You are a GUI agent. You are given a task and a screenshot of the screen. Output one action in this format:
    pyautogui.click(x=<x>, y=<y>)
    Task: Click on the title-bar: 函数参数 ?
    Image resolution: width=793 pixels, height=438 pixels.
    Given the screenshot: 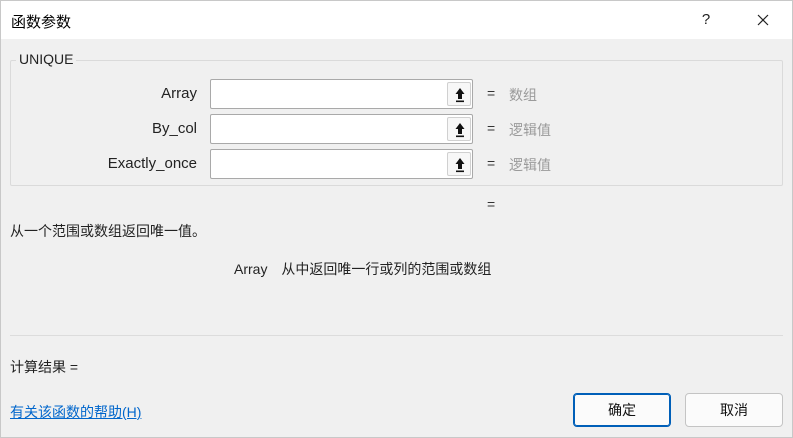 What is the action you would take?
    pyautogui.click(x=396, y=20)
    